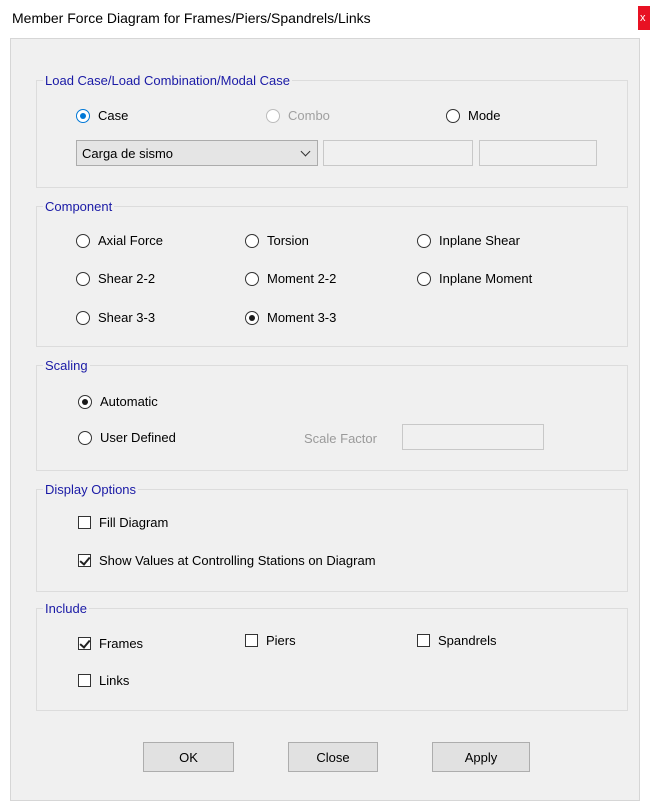  I want to click on show-values-checkbox-box, so click(84, 560).